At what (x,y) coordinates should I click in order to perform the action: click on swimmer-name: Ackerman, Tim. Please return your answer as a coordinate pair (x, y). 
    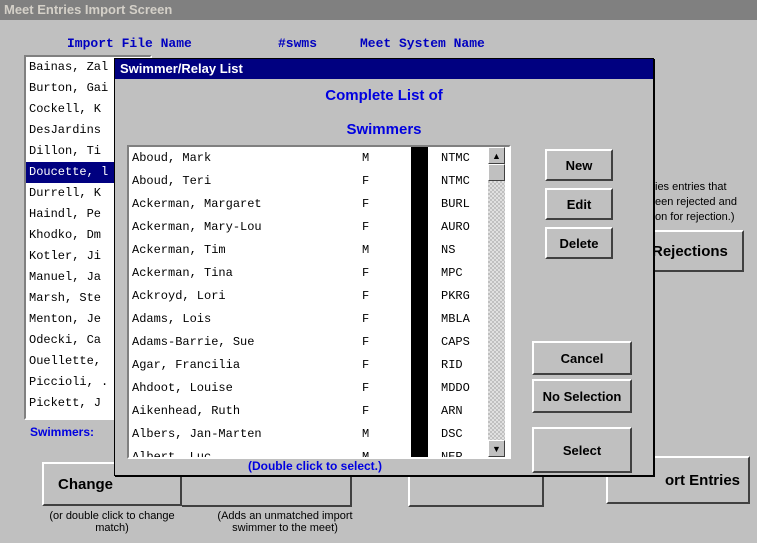
    Looking at the image, I should click on (179, 250).